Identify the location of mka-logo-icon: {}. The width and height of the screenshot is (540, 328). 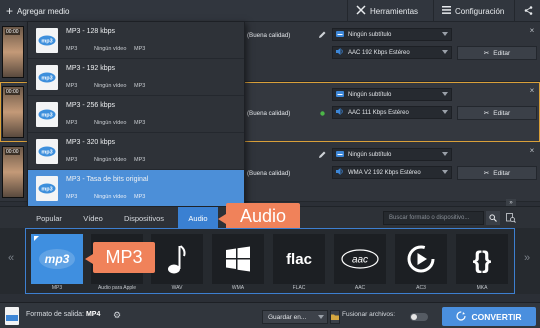
(482, 260).